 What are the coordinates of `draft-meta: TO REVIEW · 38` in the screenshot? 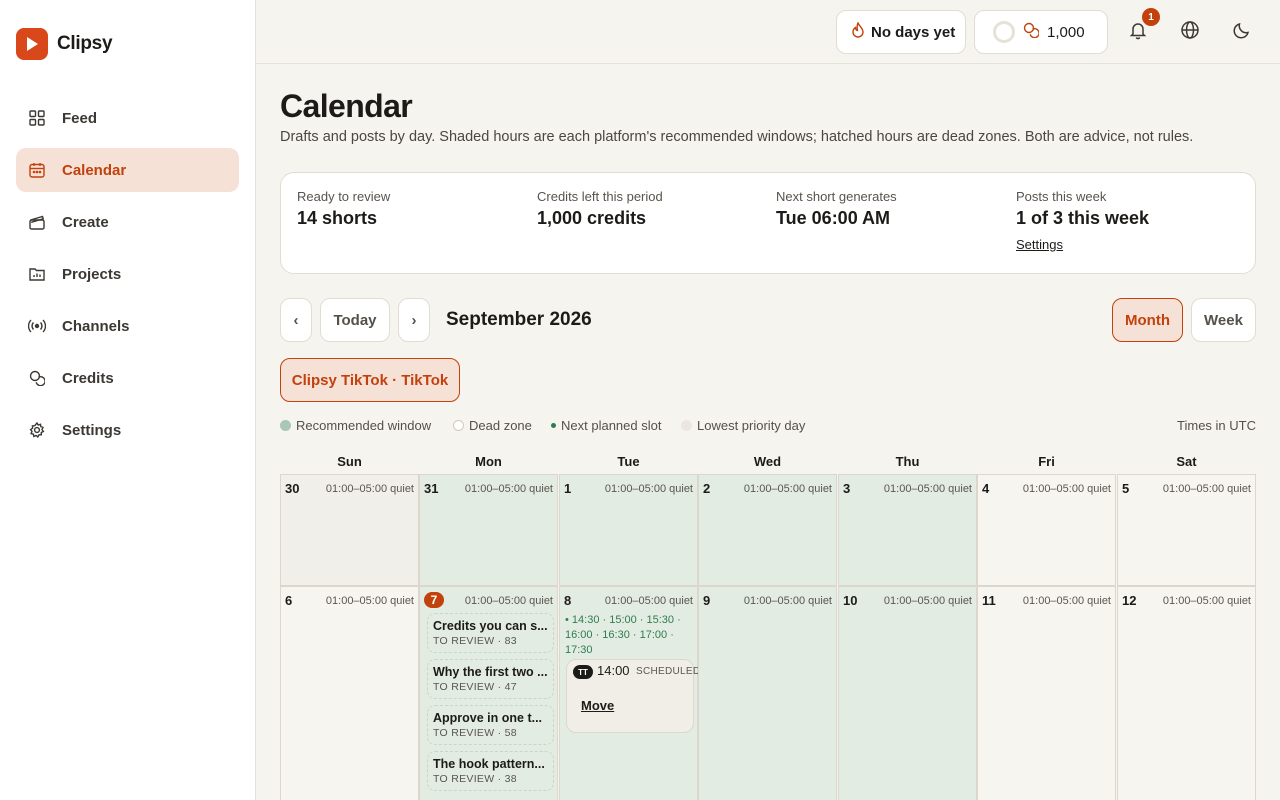 It's located at (475, 779).